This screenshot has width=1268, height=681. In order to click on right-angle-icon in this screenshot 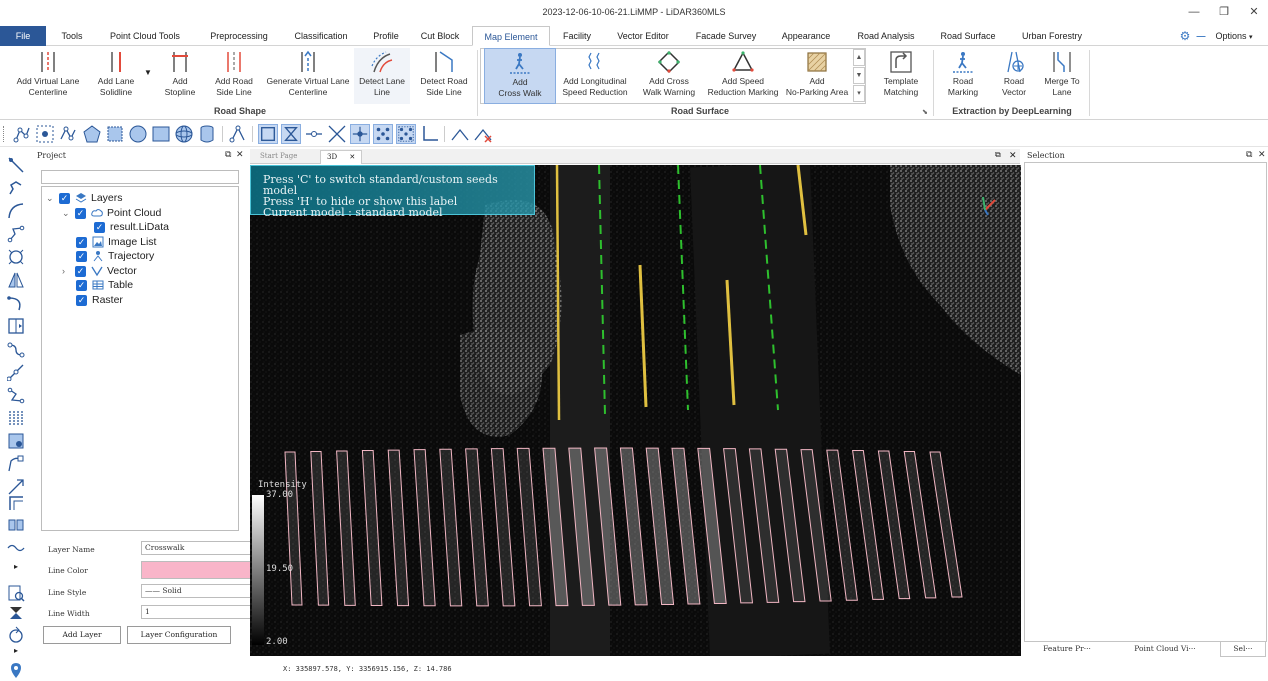, I will do `click(430, 134)`.